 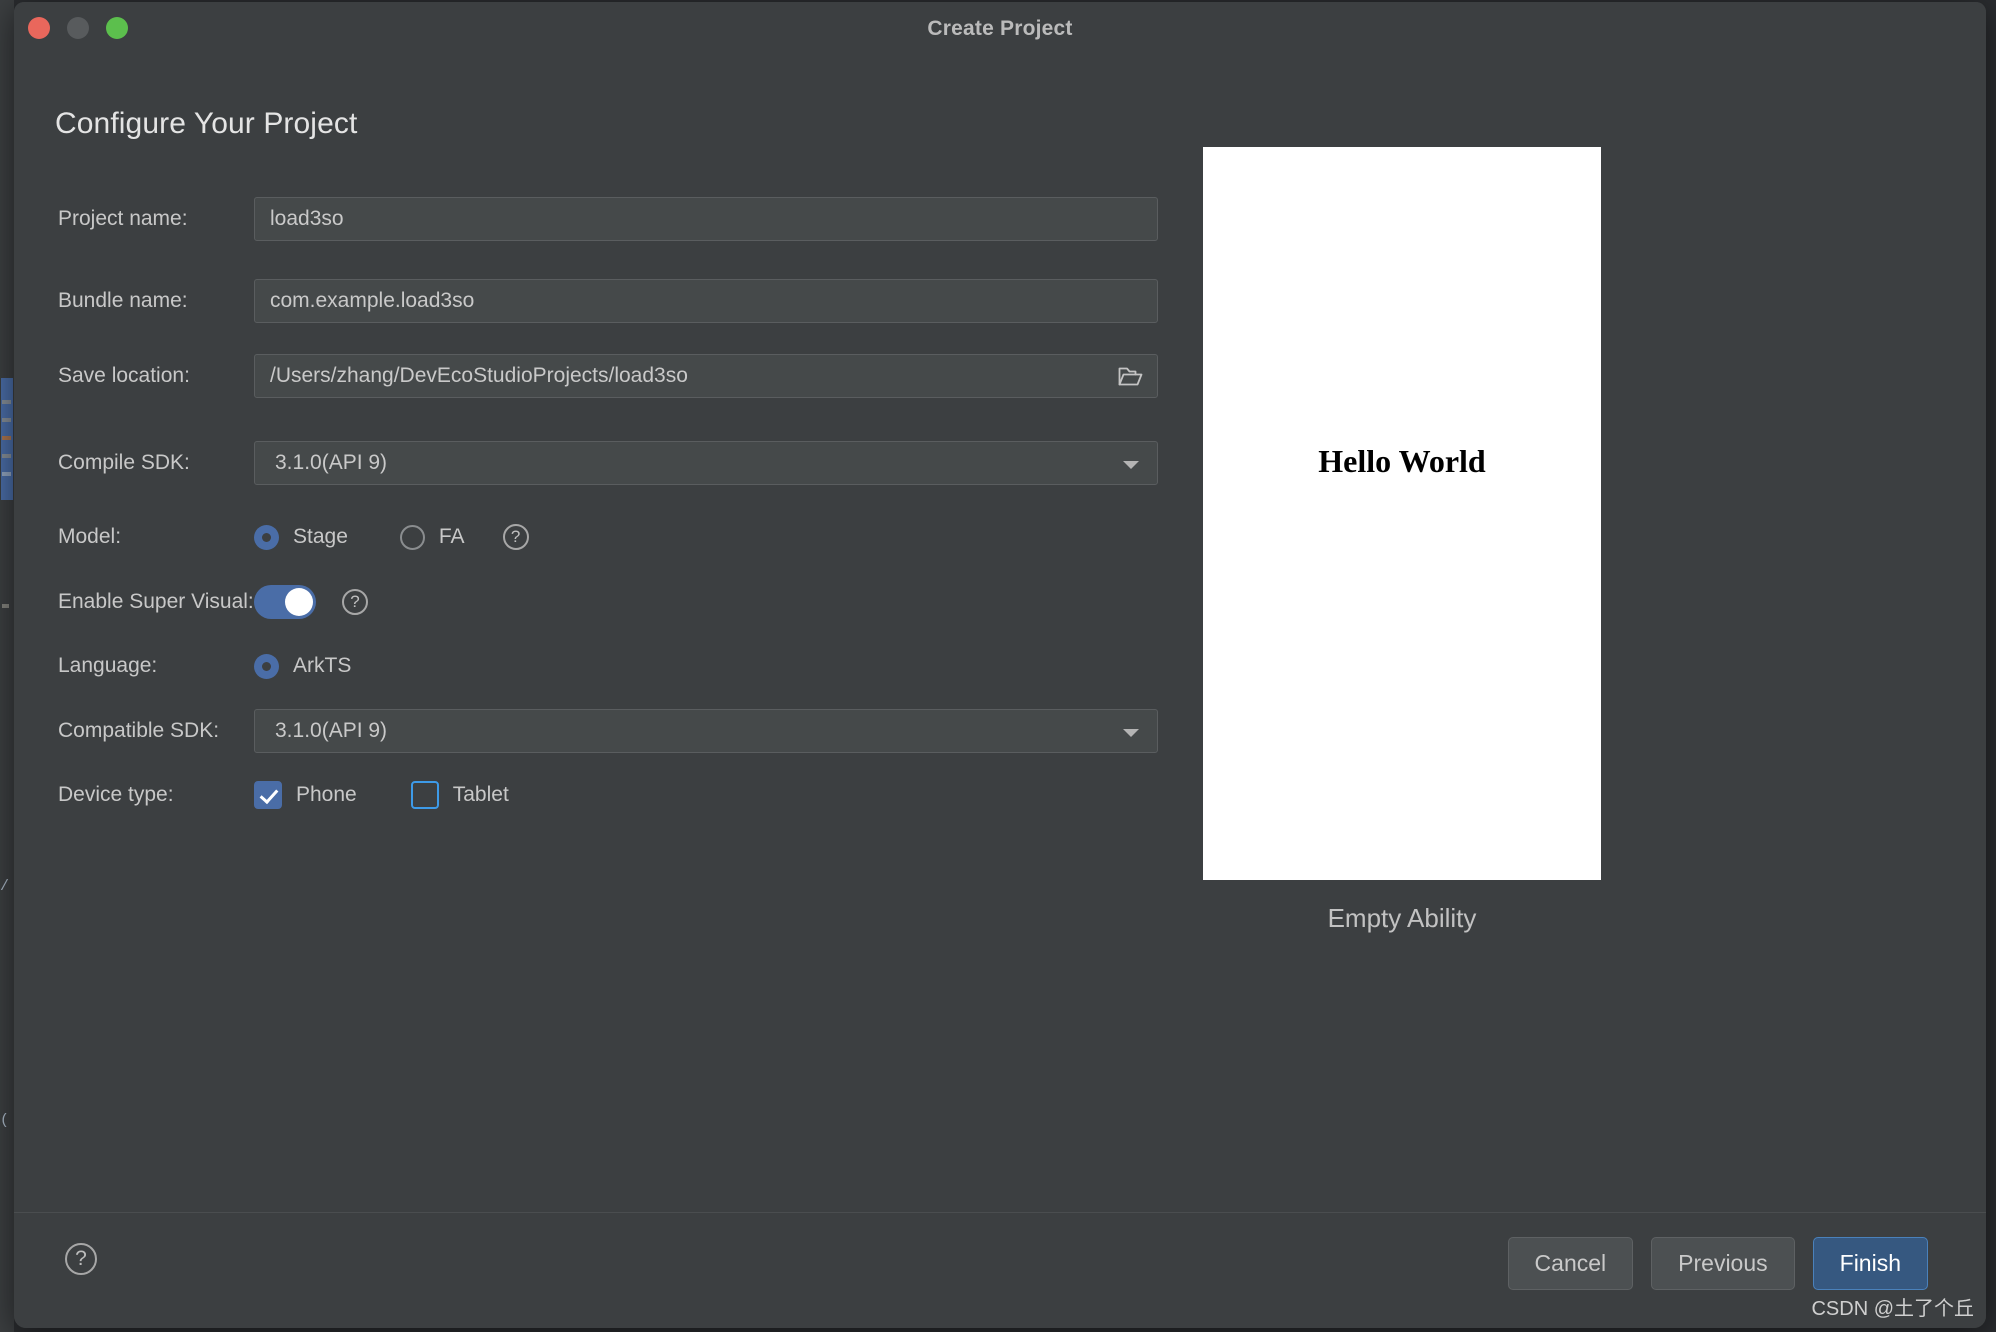 I want to click on compatible-sdk-value: 3.1.0(API 9), so click(x=331, y=730).